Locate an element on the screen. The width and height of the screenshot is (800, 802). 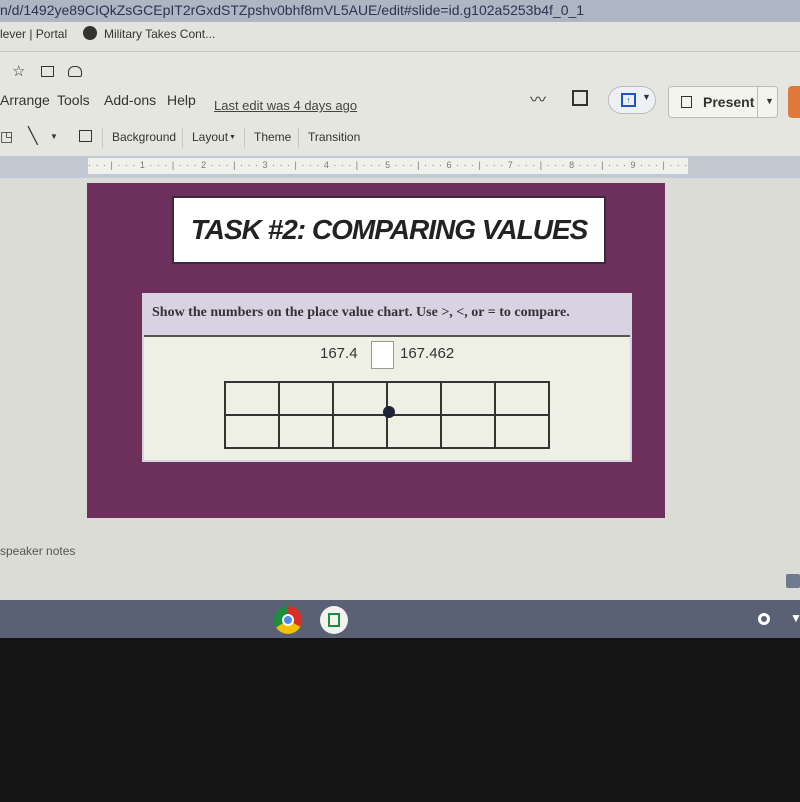
last-edit-link: Last edit was 4 days ago is located at coordinates (285, 105).